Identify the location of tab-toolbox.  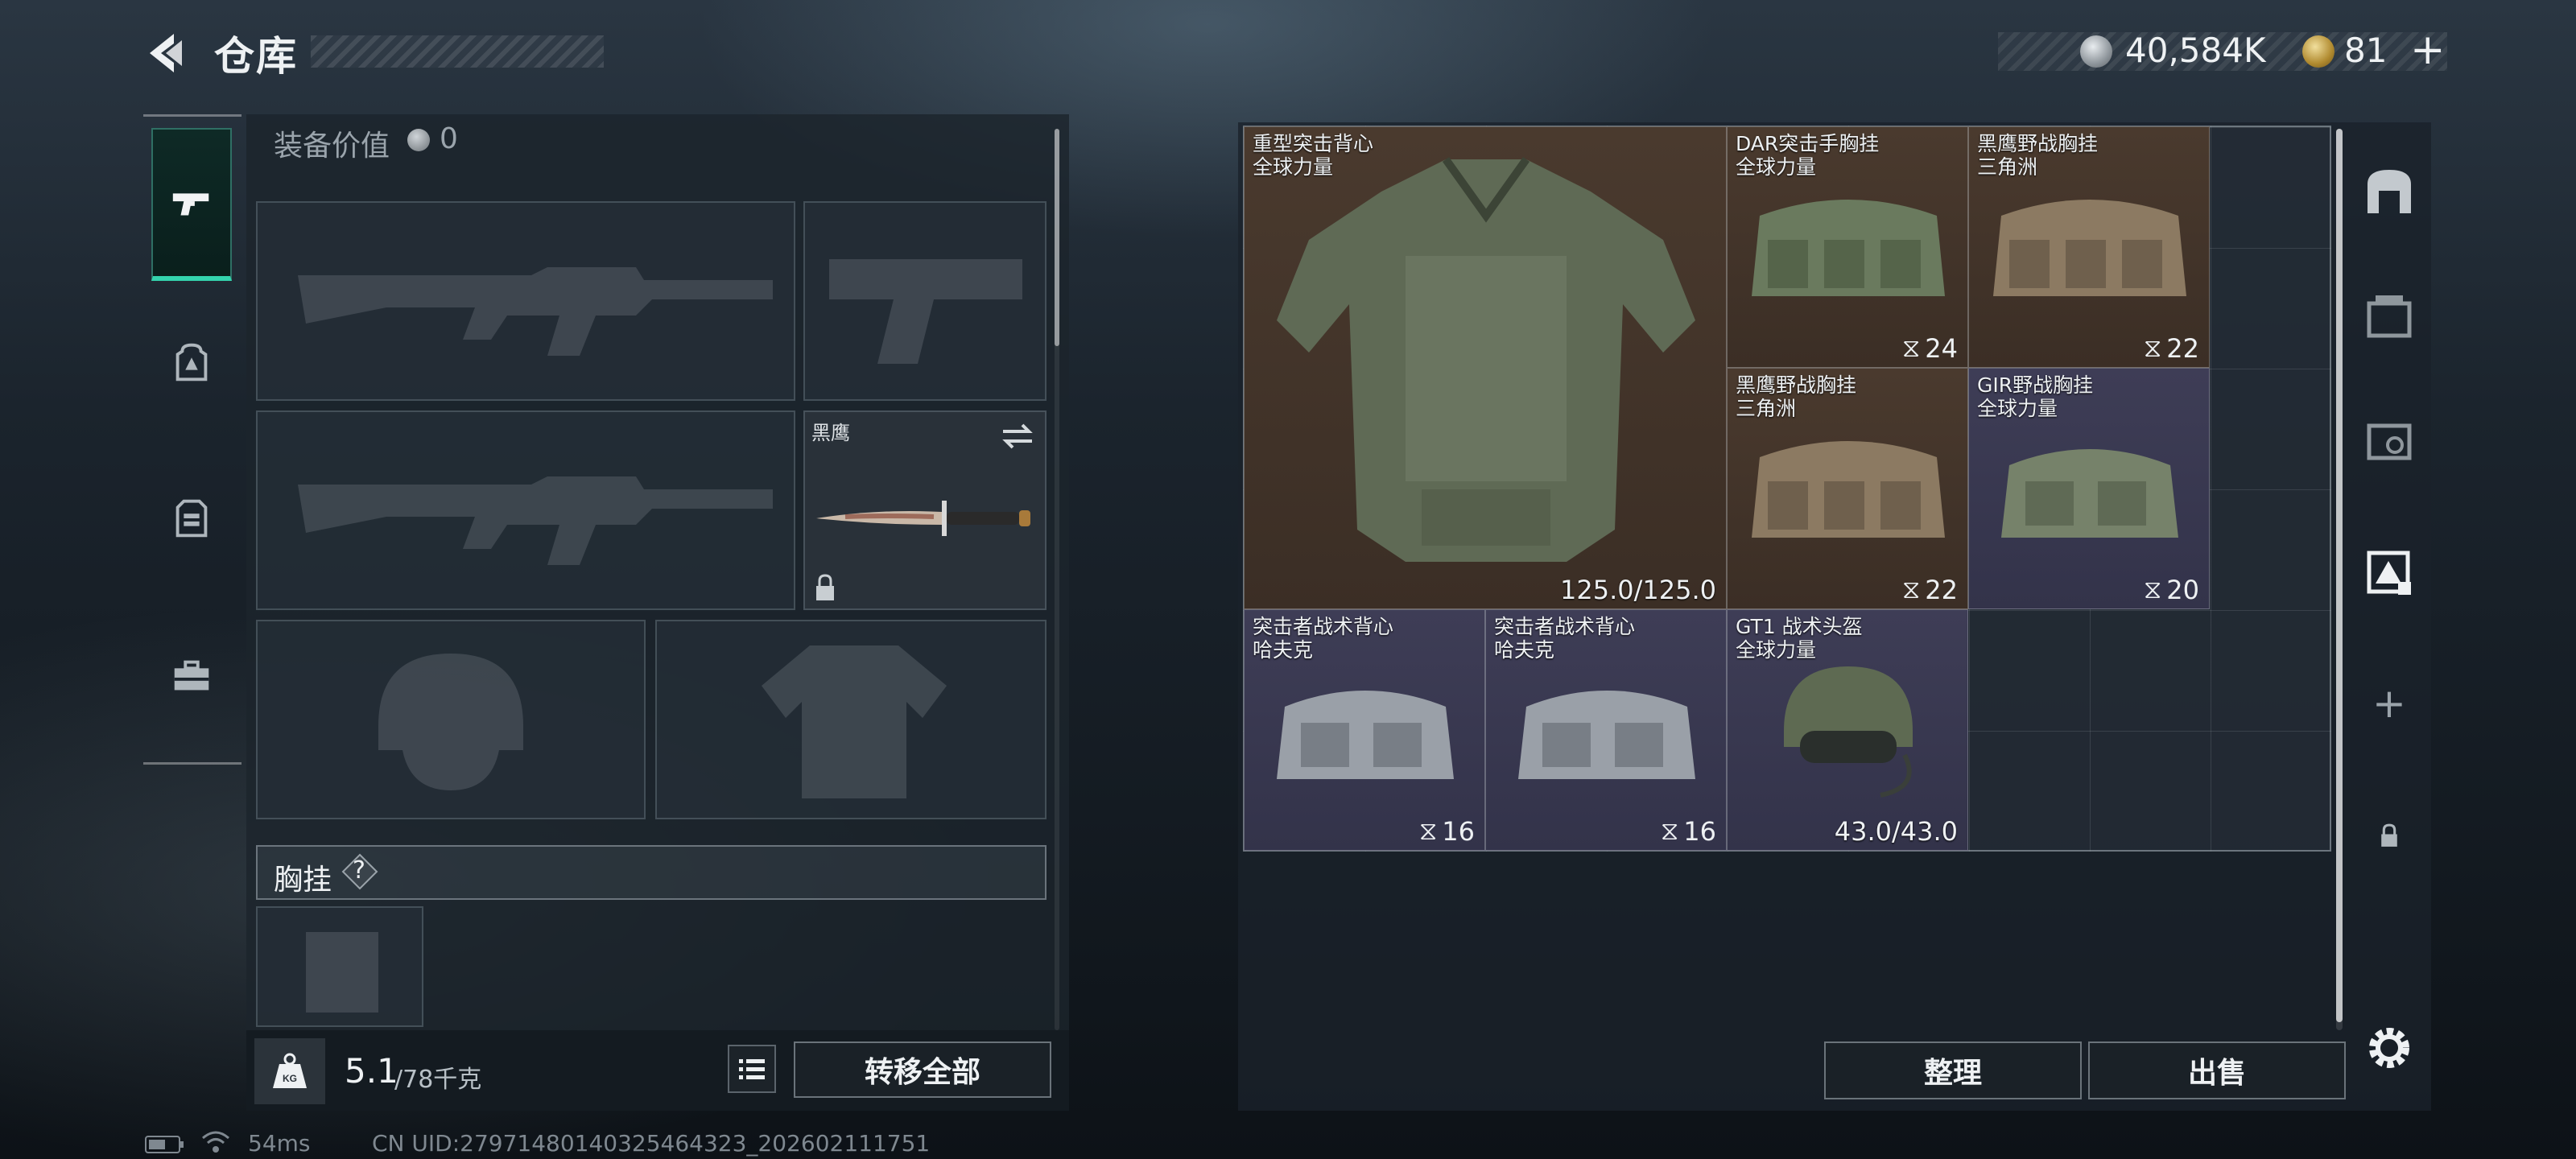
(191, 676).